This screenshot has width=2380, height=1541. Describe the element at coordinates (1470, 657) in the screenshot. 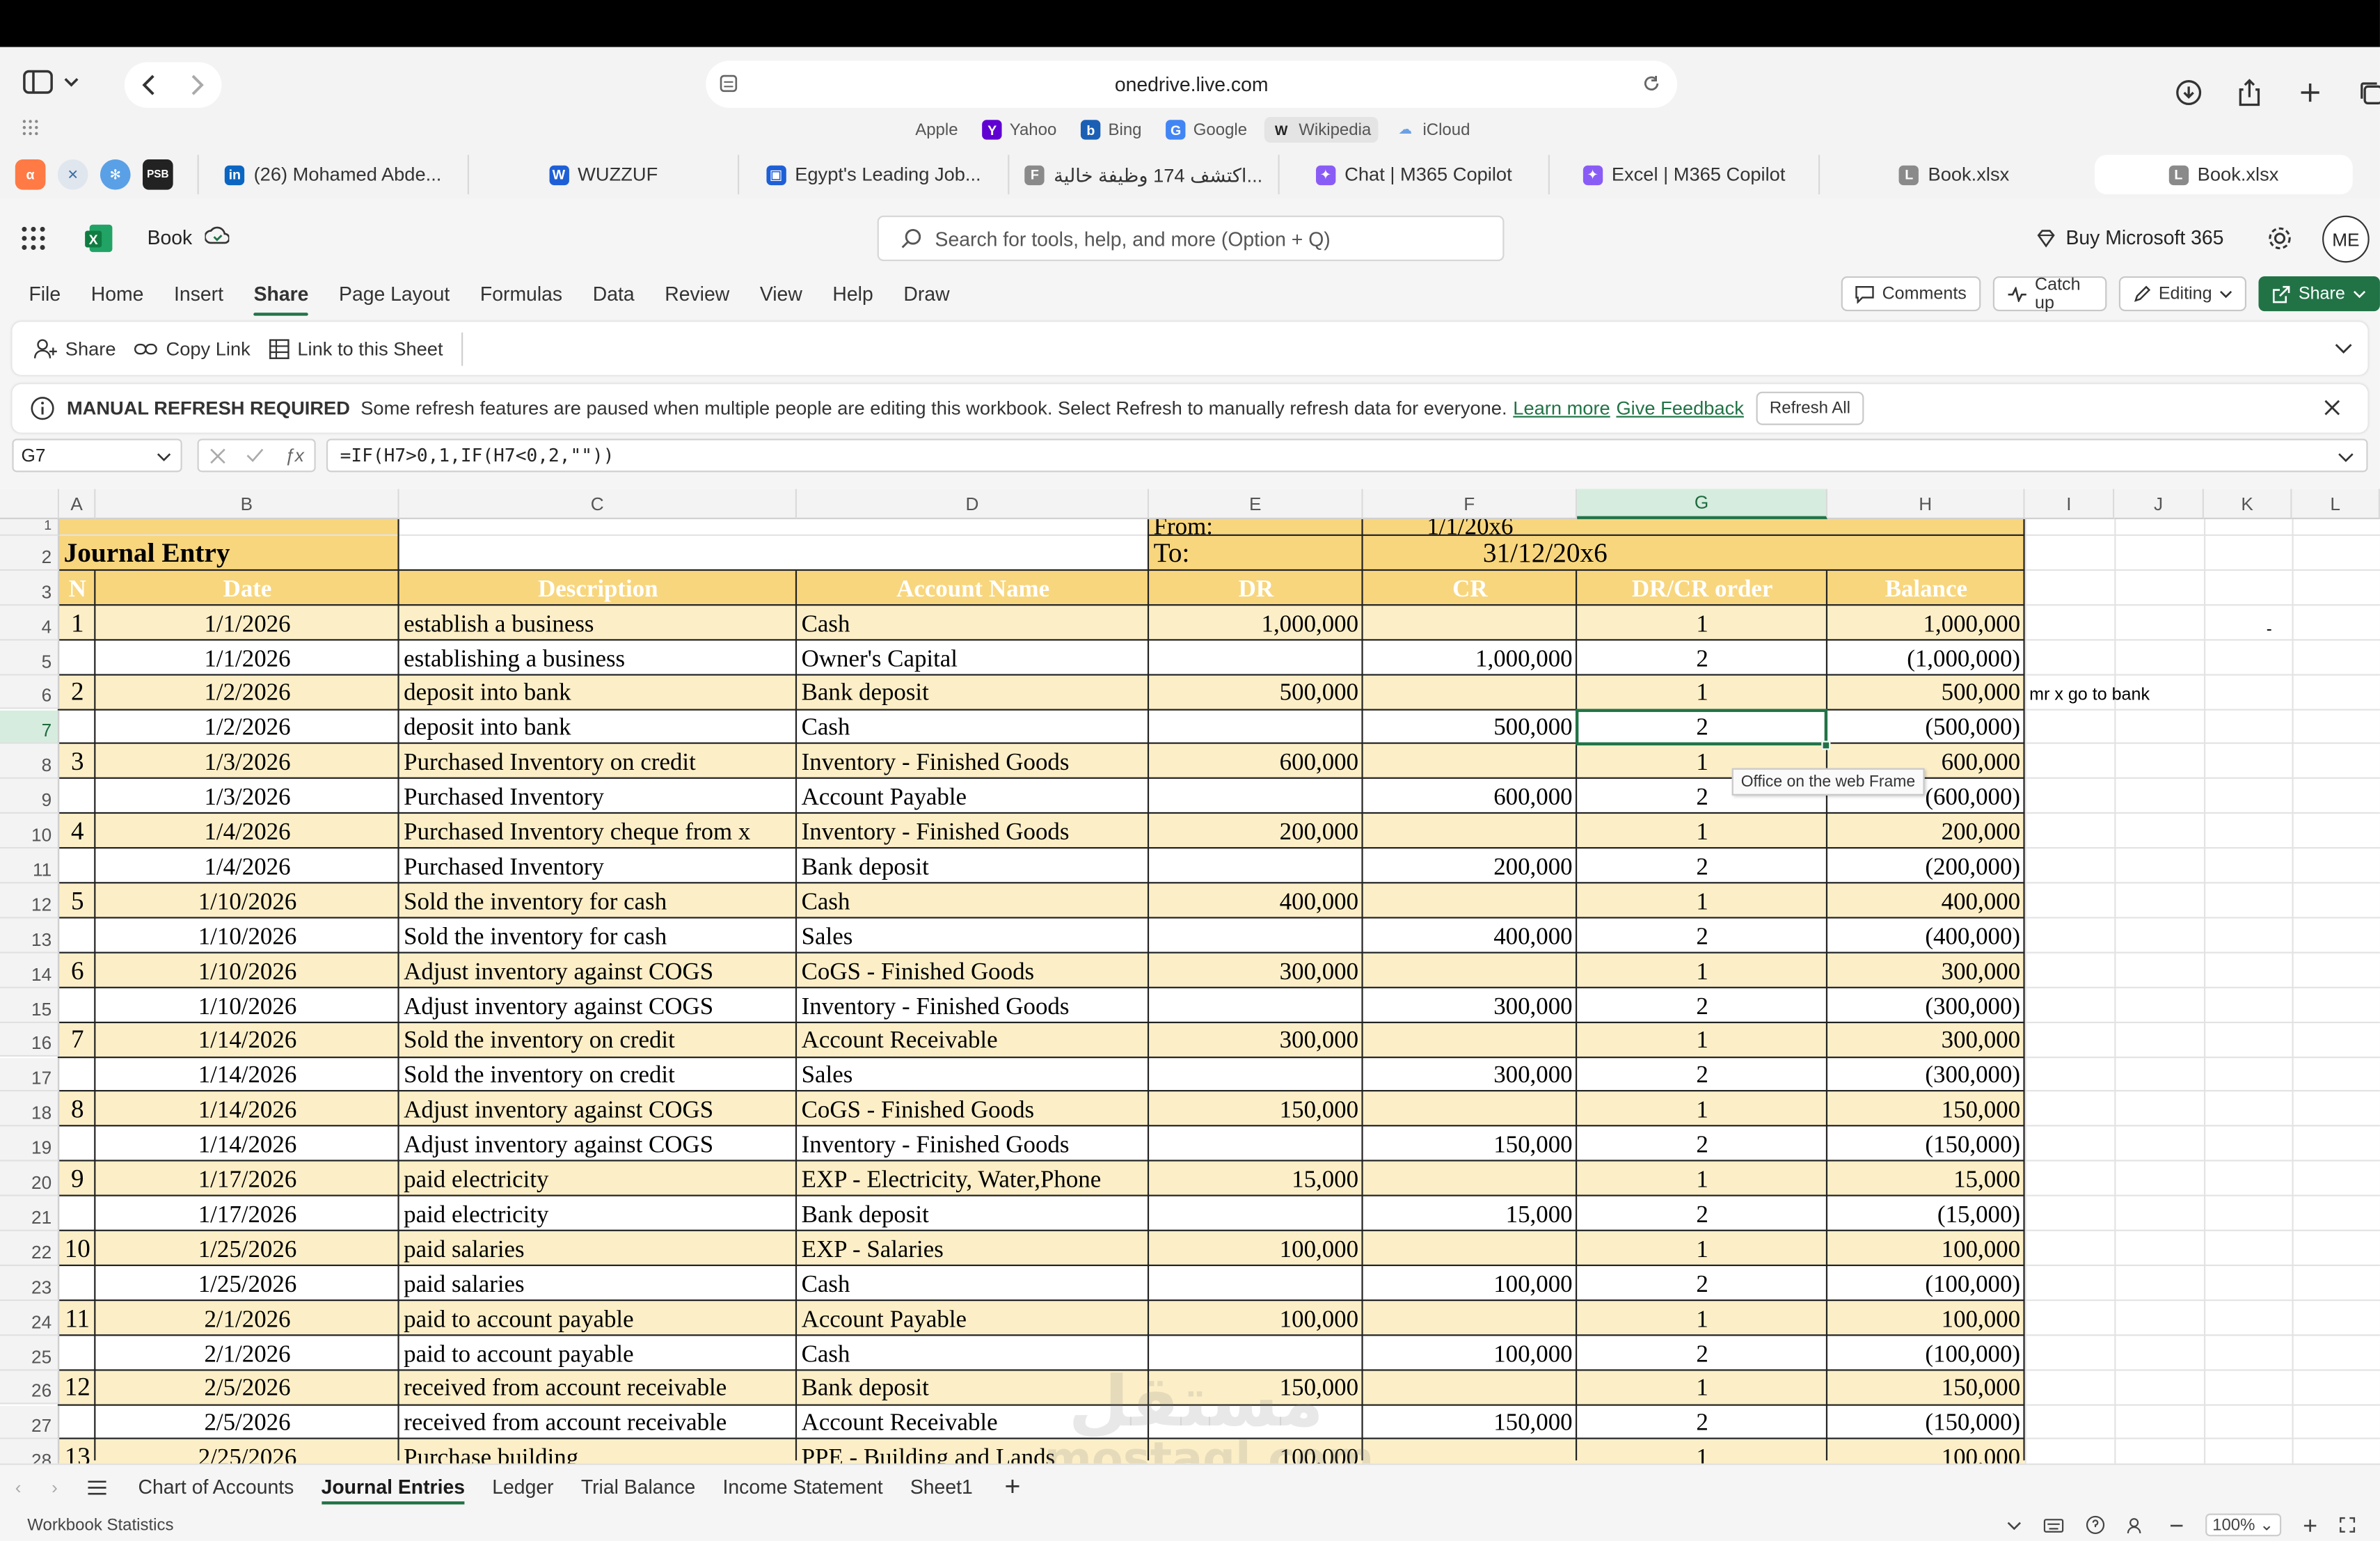

I see `credit-amount-cell: 1,000,000` at that location.